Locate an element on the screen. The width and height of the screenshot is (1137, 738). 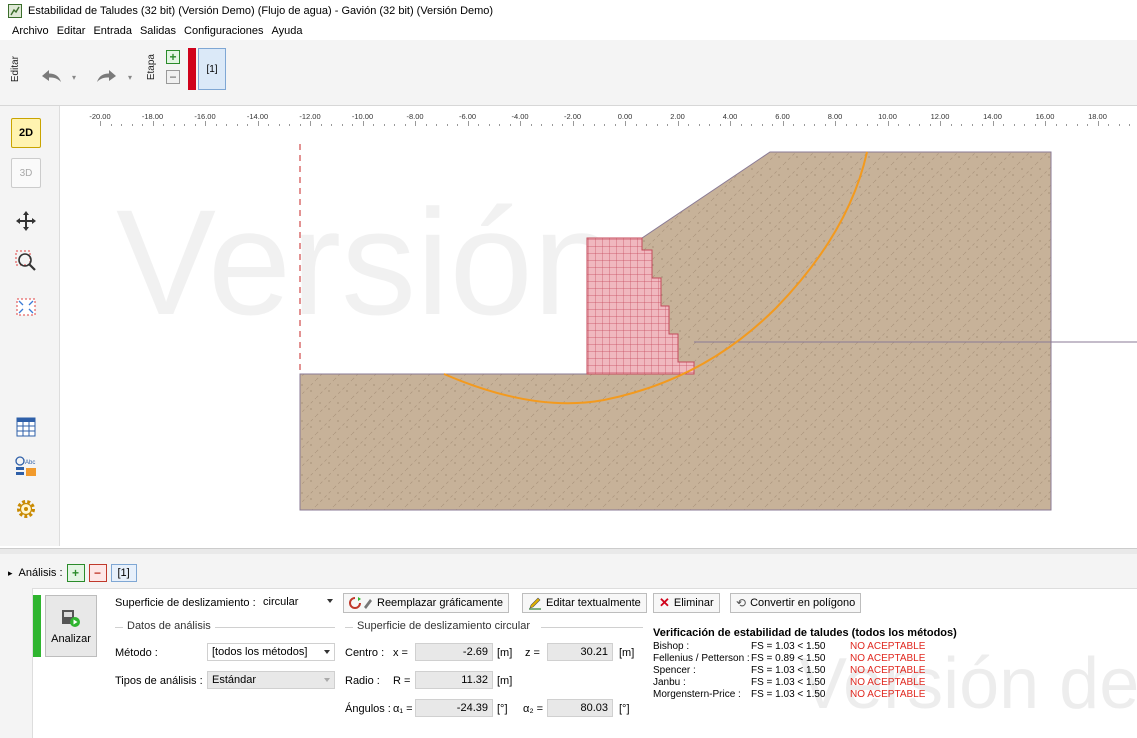
ruler-tick-label: 14.00 is located at coordinates (992, 116).